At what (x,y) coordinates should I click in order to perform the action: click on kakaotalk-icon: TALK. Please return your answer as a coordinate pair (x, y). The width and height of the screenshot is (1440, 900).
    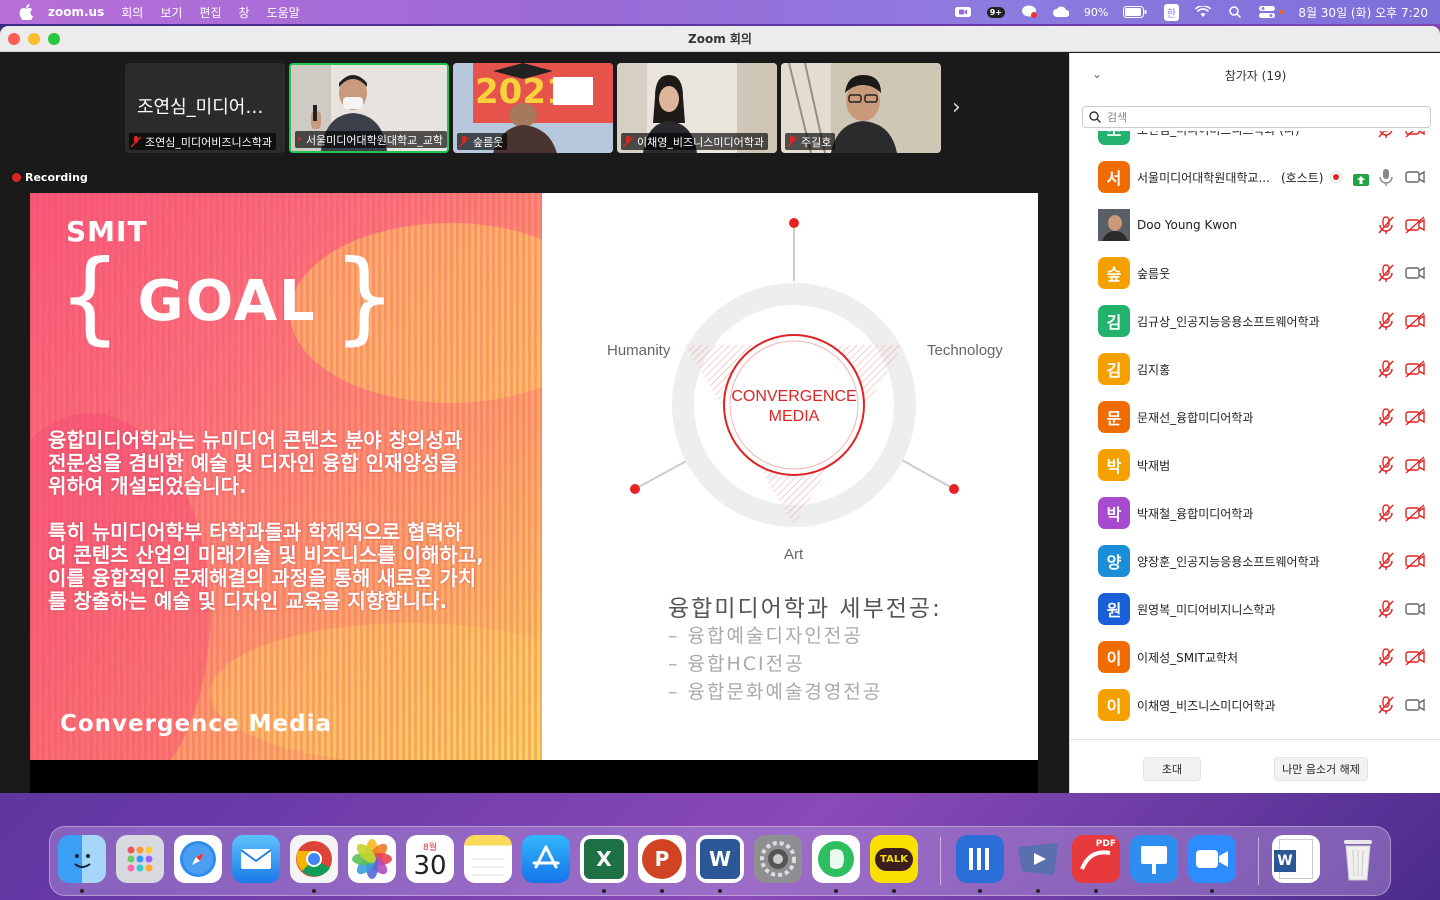
    Looking at the image, I should click on (894, 859).